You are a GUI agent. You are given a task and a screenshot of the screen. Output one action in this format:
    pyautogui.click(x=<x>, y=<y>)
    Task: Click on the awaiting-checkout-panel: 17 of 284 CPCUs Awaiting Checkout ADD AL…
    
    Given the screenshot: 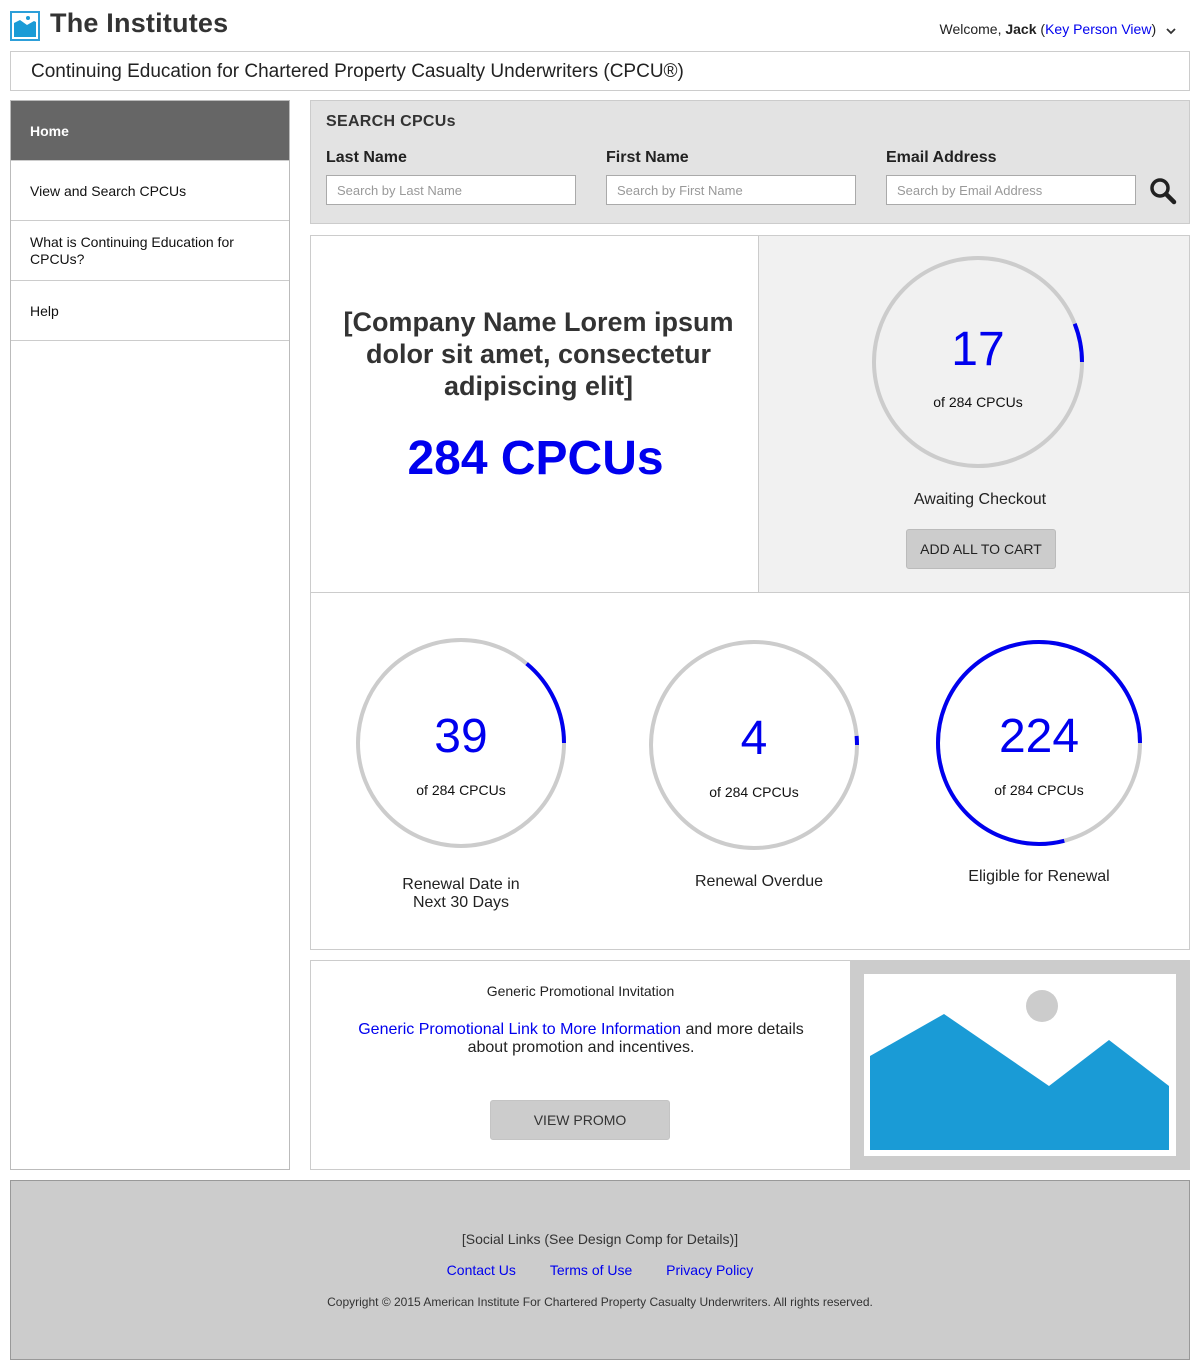 What is the action you would take?
    pyautogui.click(x=974, y=414)
    